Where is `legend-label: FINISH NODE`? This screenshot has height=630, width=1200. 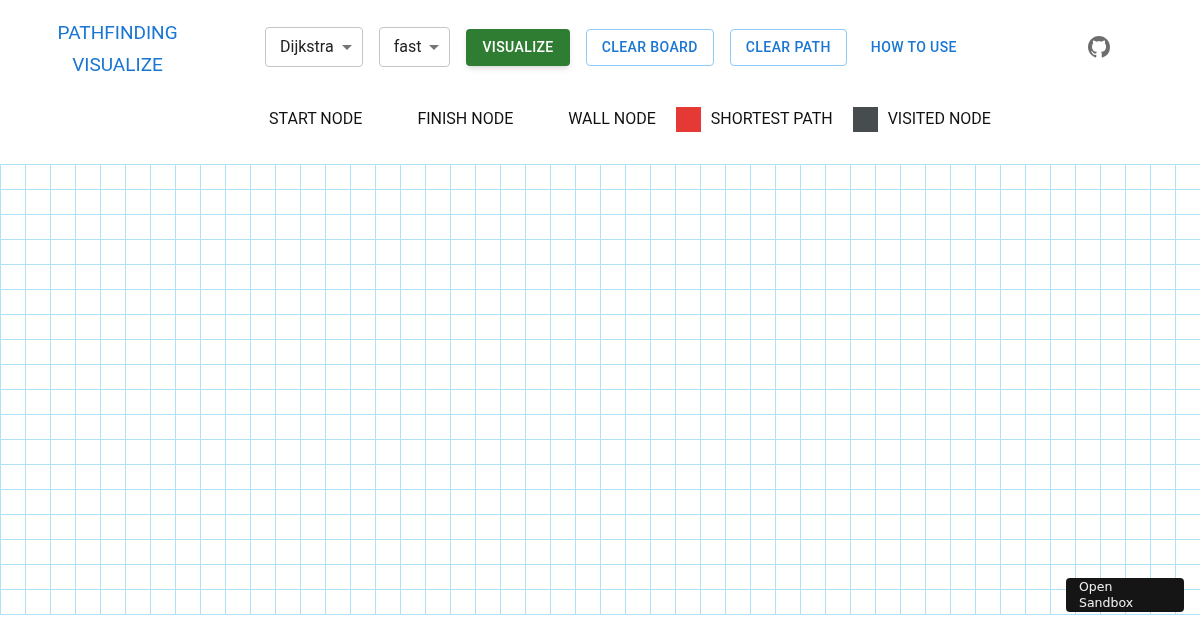
legend-label: FINISH NODE is located at coordinates (465, 119).